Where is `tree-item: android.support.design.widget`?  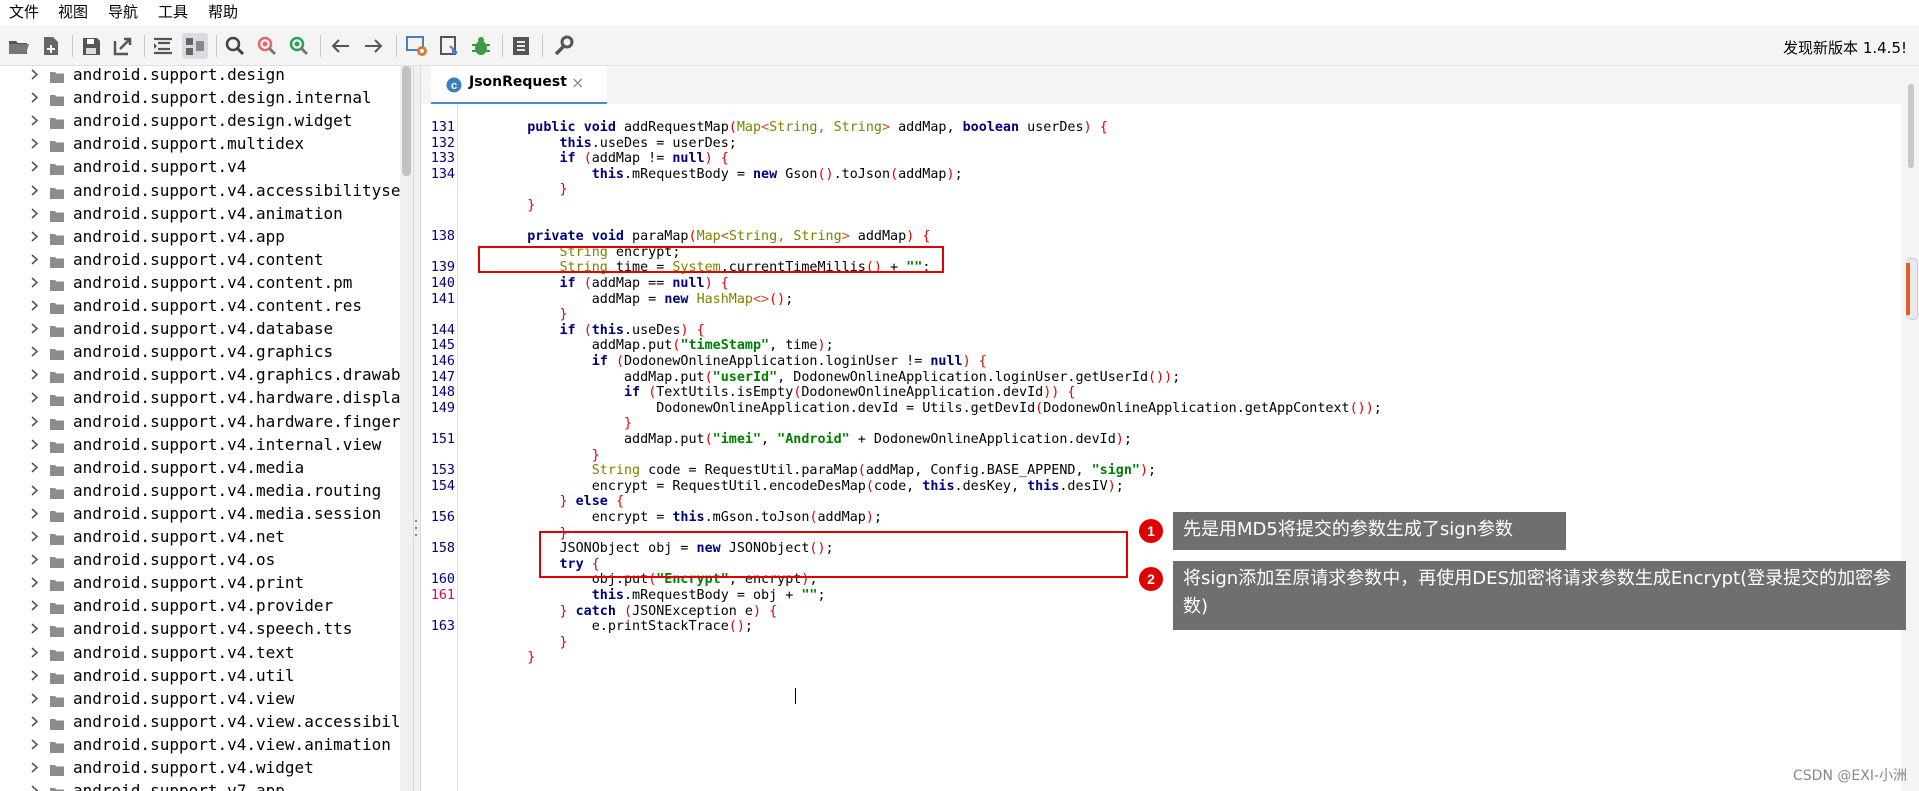
tree-item: android.support.design.widget is located at coordinates (200, 120).